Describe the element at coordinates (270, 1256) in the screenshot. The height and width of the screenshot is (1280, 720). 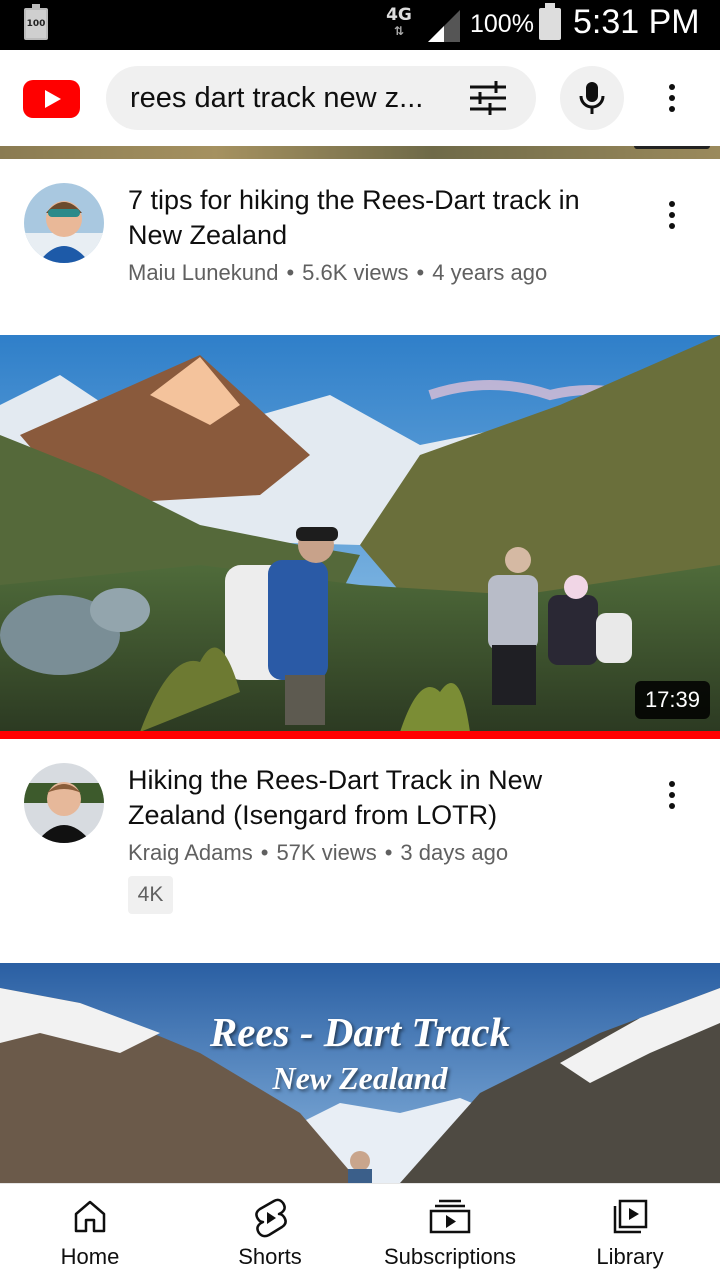
I see `nav-label: Shorts` at that location.